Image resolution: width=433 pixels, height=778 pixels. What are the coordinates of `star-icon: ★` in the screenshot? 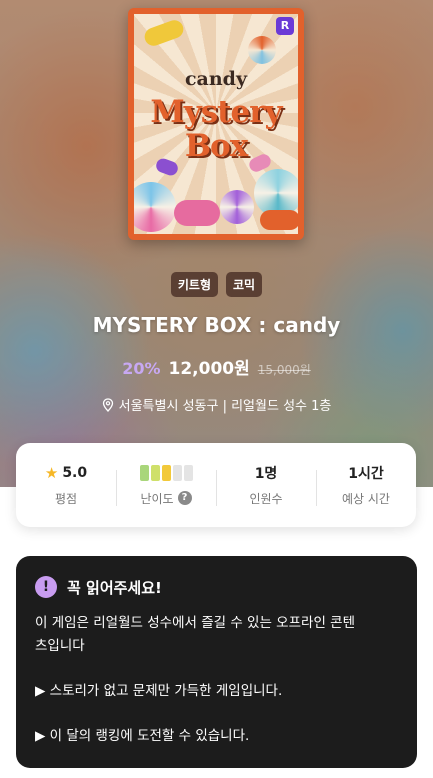 It's located at (51, 472).